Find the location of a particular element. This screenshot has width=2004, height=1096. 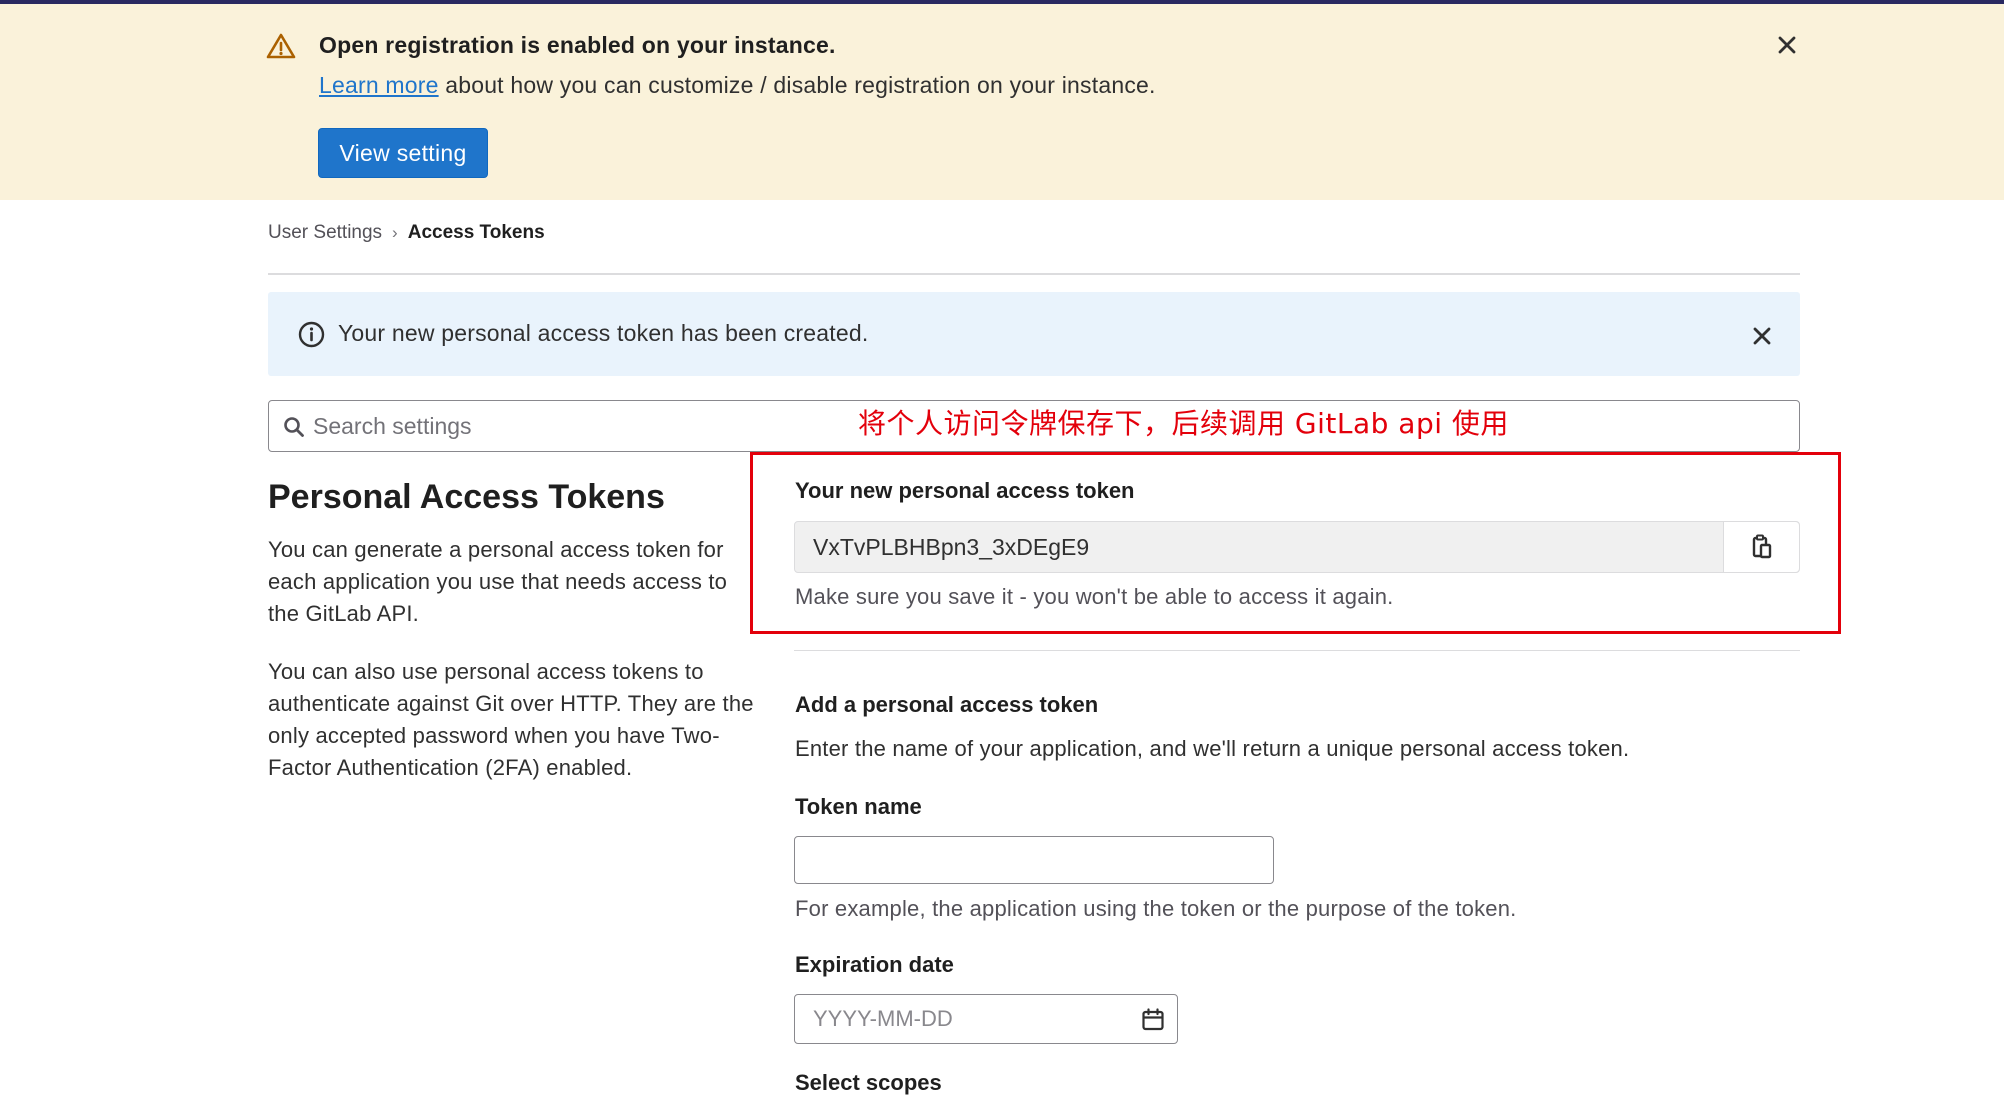

clipboard-icon is located at coordinates (1761, 546).